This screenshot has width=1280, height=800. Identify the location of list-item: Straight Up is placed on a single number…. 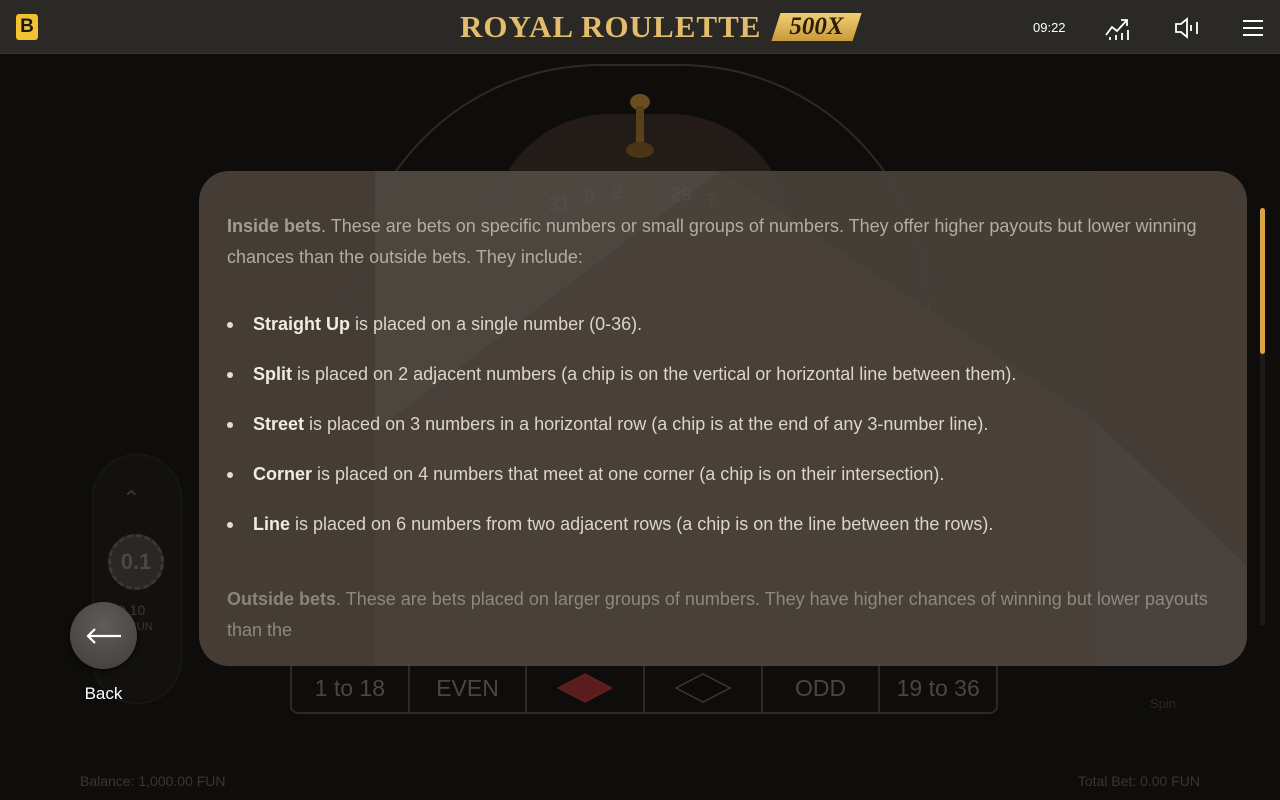
(719, 324).